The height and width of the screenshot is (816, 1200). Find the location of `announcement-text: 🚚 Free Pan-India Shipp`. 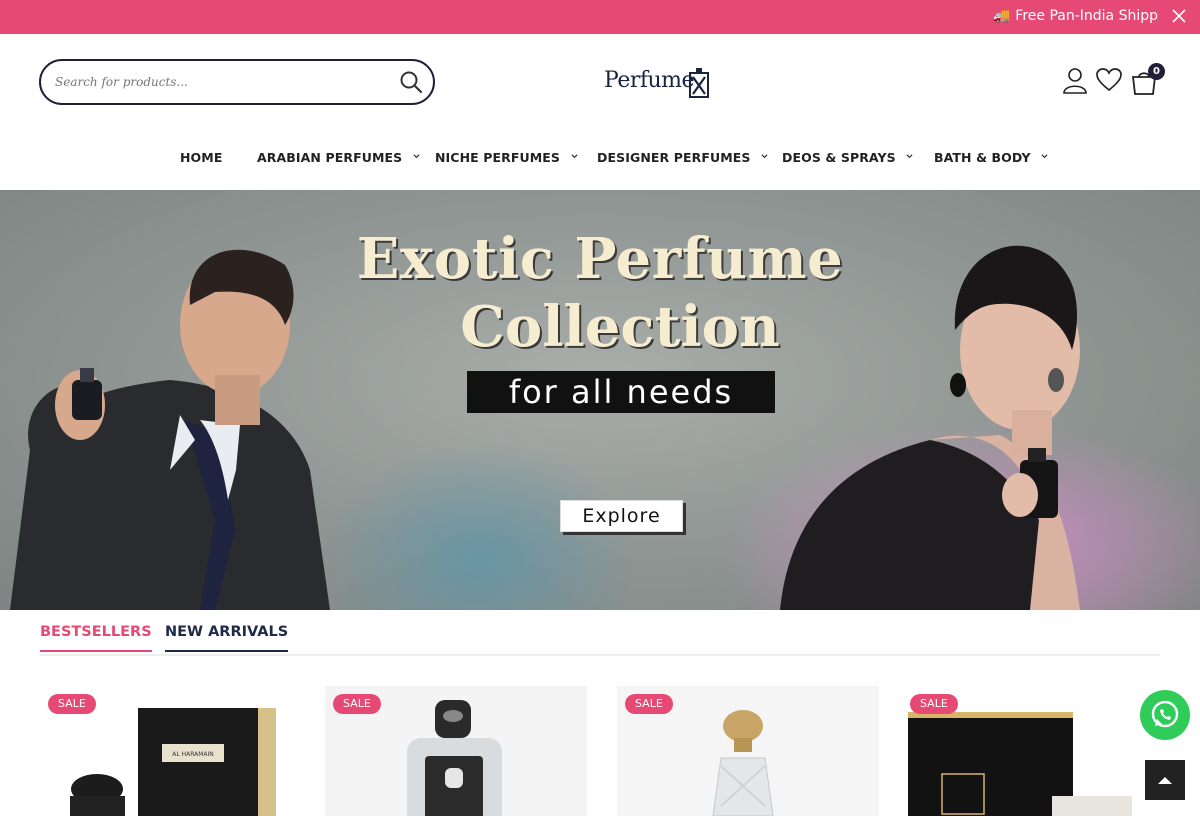

announcement-text: 🚚 Free Pan-India Shipp is located at coordinates (1075, 16).